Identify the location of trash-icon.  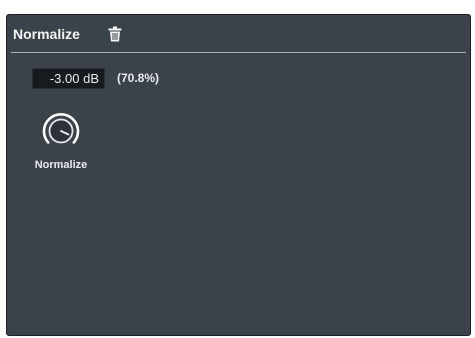
(115, 34).